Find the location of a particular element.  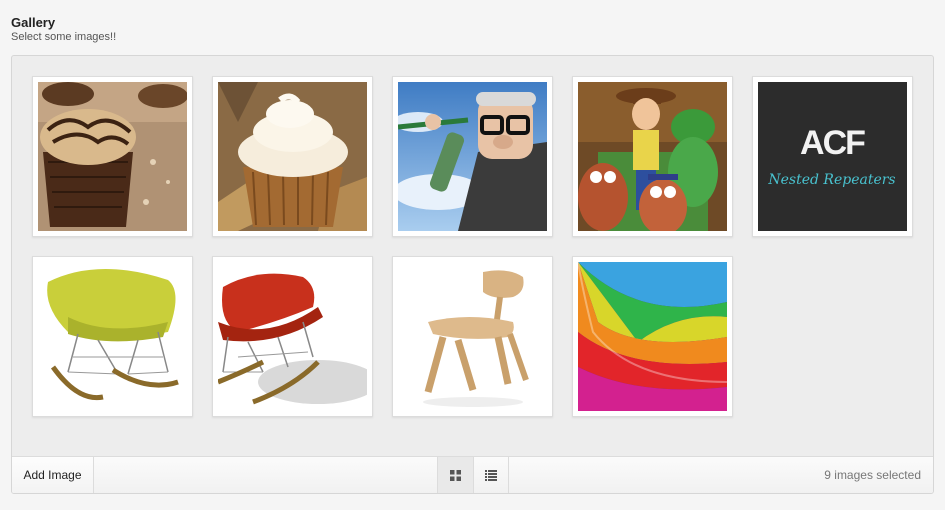

image-red-rocking-chair is located at coordinates (292, 336).